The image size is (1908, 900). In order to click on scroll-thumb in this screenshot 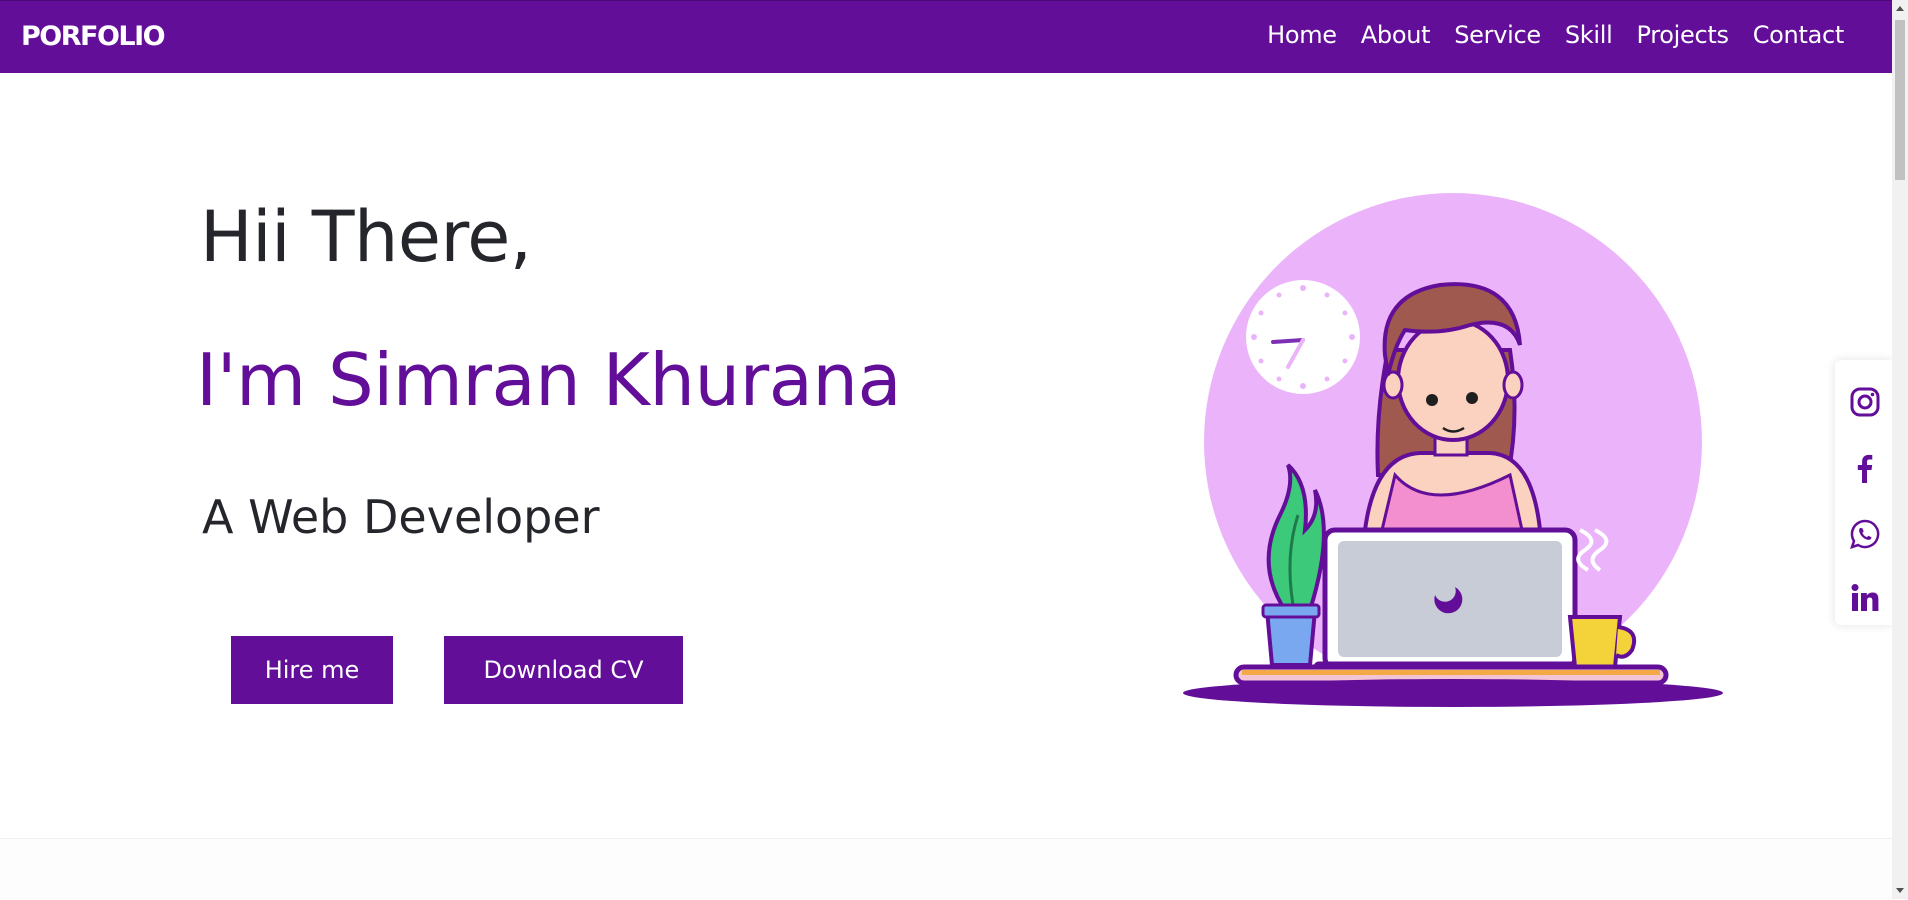, I will do `click(1900, 100)`.